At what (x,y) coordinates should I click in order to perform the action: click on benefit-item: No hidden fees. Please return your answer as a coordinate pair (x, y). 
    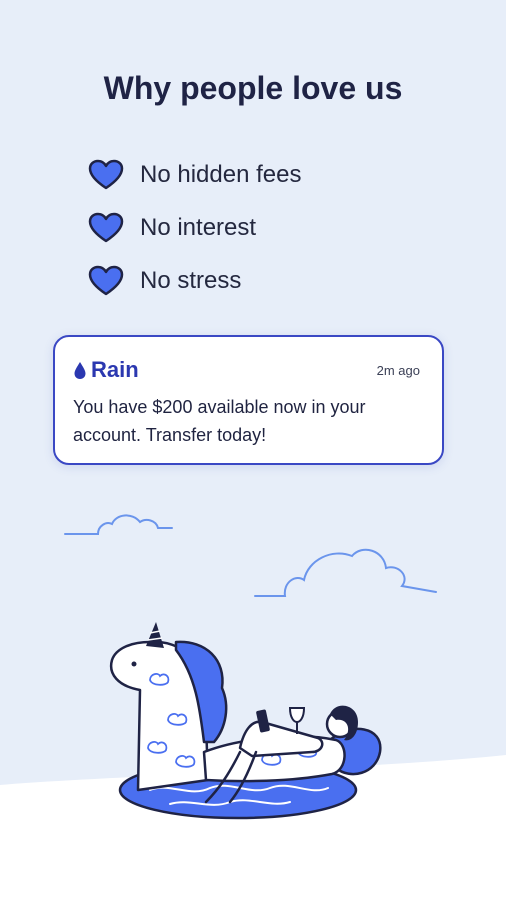
    Looking at the image, I should click on (194, 174).